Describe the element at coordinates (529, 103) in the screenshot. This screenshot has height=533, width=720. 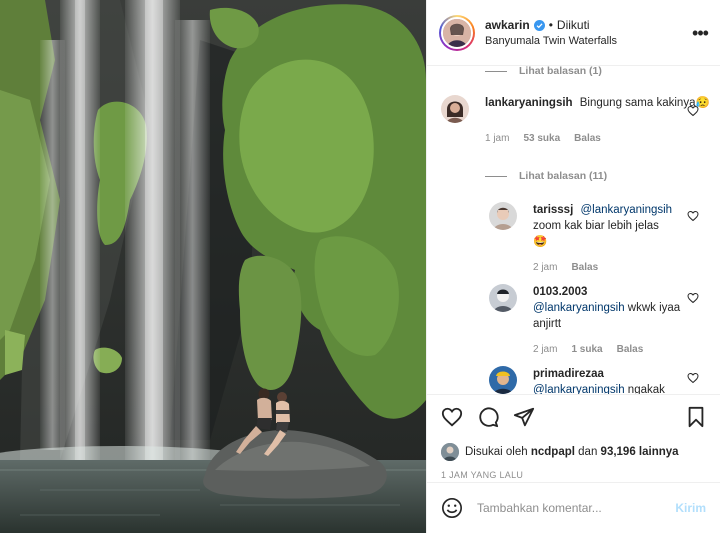
I see `comment-username: lankaryaningsih` at that location.